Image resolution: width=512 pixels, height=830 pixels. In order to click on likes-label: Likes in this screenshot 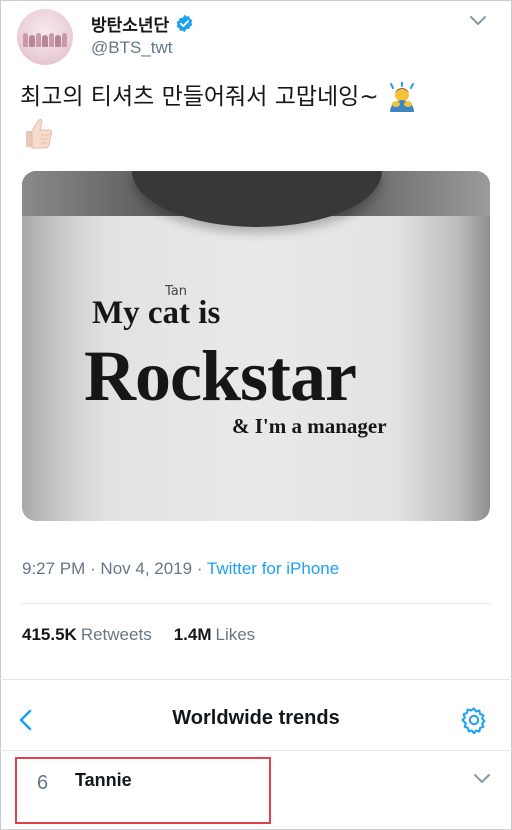, I will do `click(235, 634)`.